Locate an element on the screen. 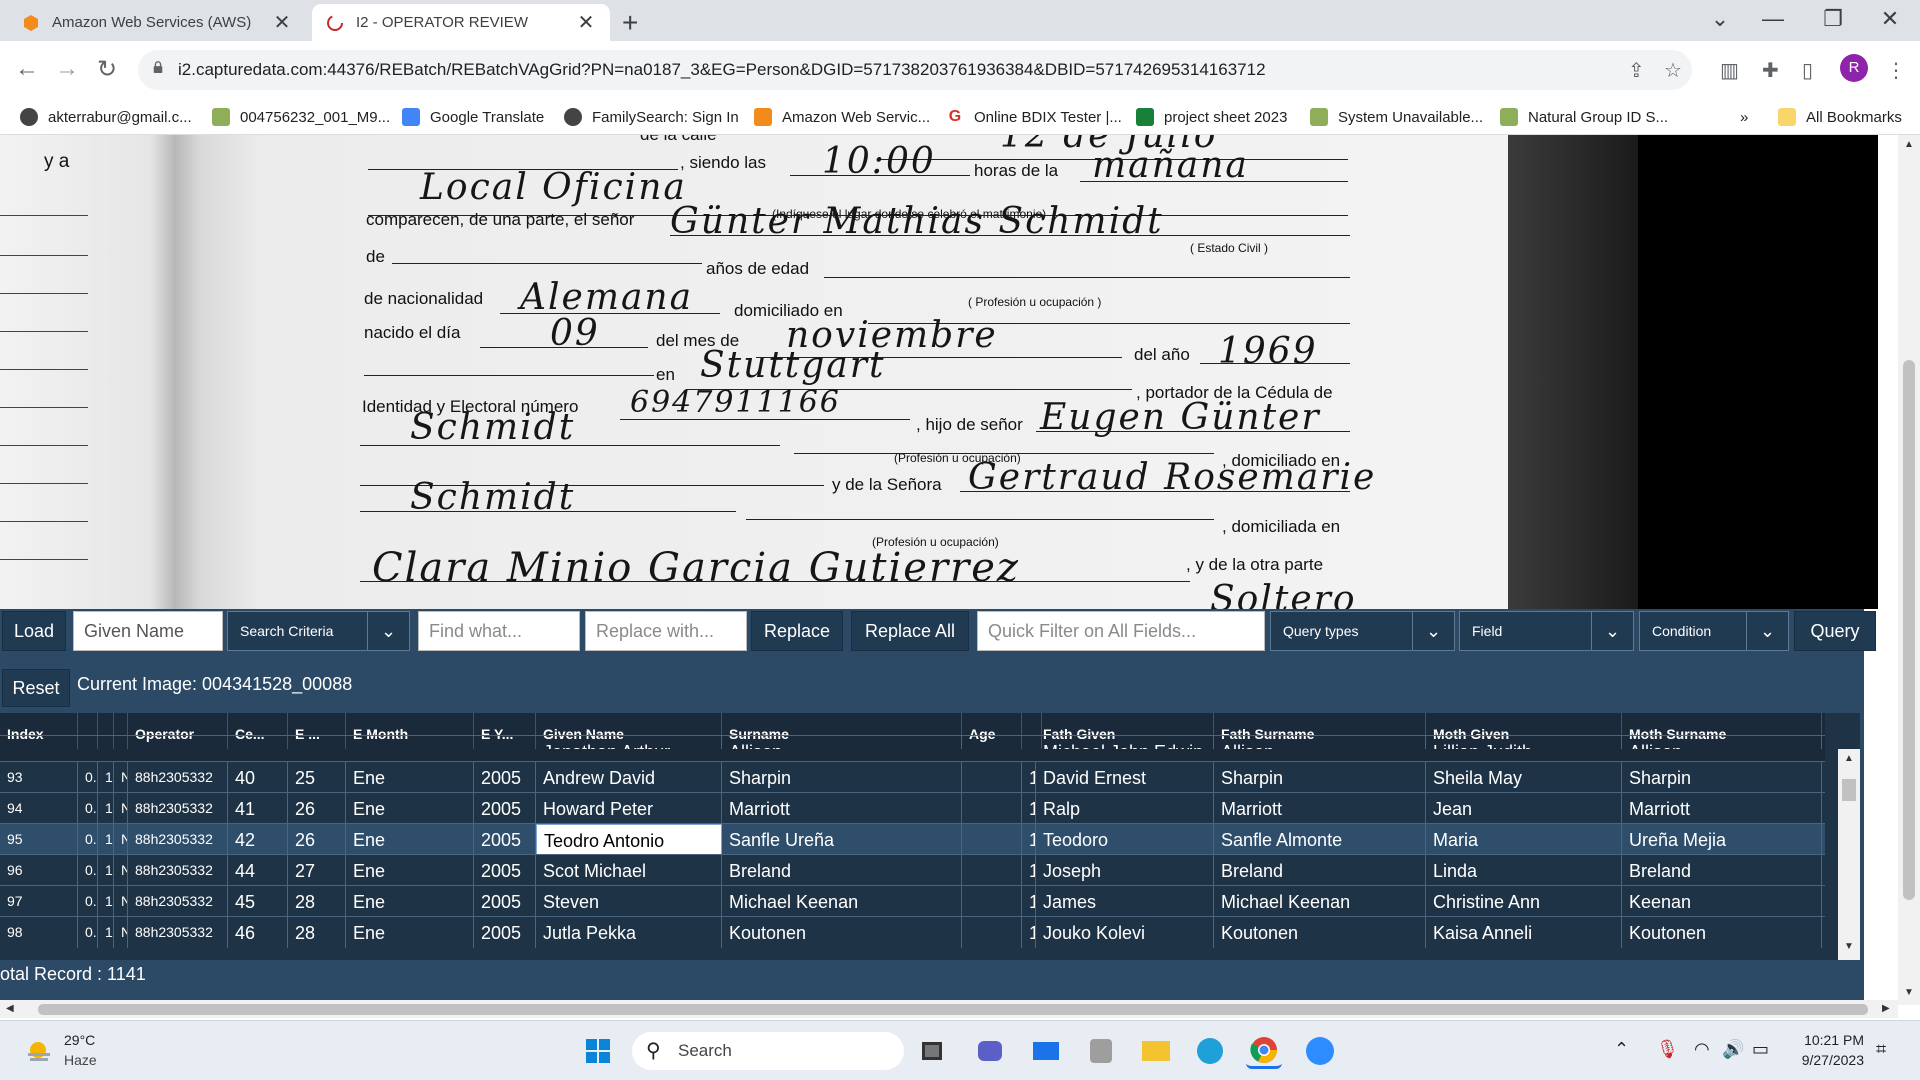 The image size is (1920, 1080). app-icon is located at coordinates (1101, 1051).